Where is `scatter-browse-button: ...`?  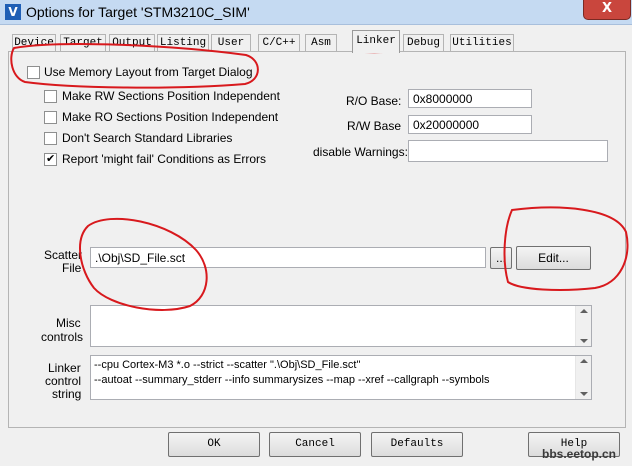
scatter-browse-button: ... is located at coordinates (501, 258).